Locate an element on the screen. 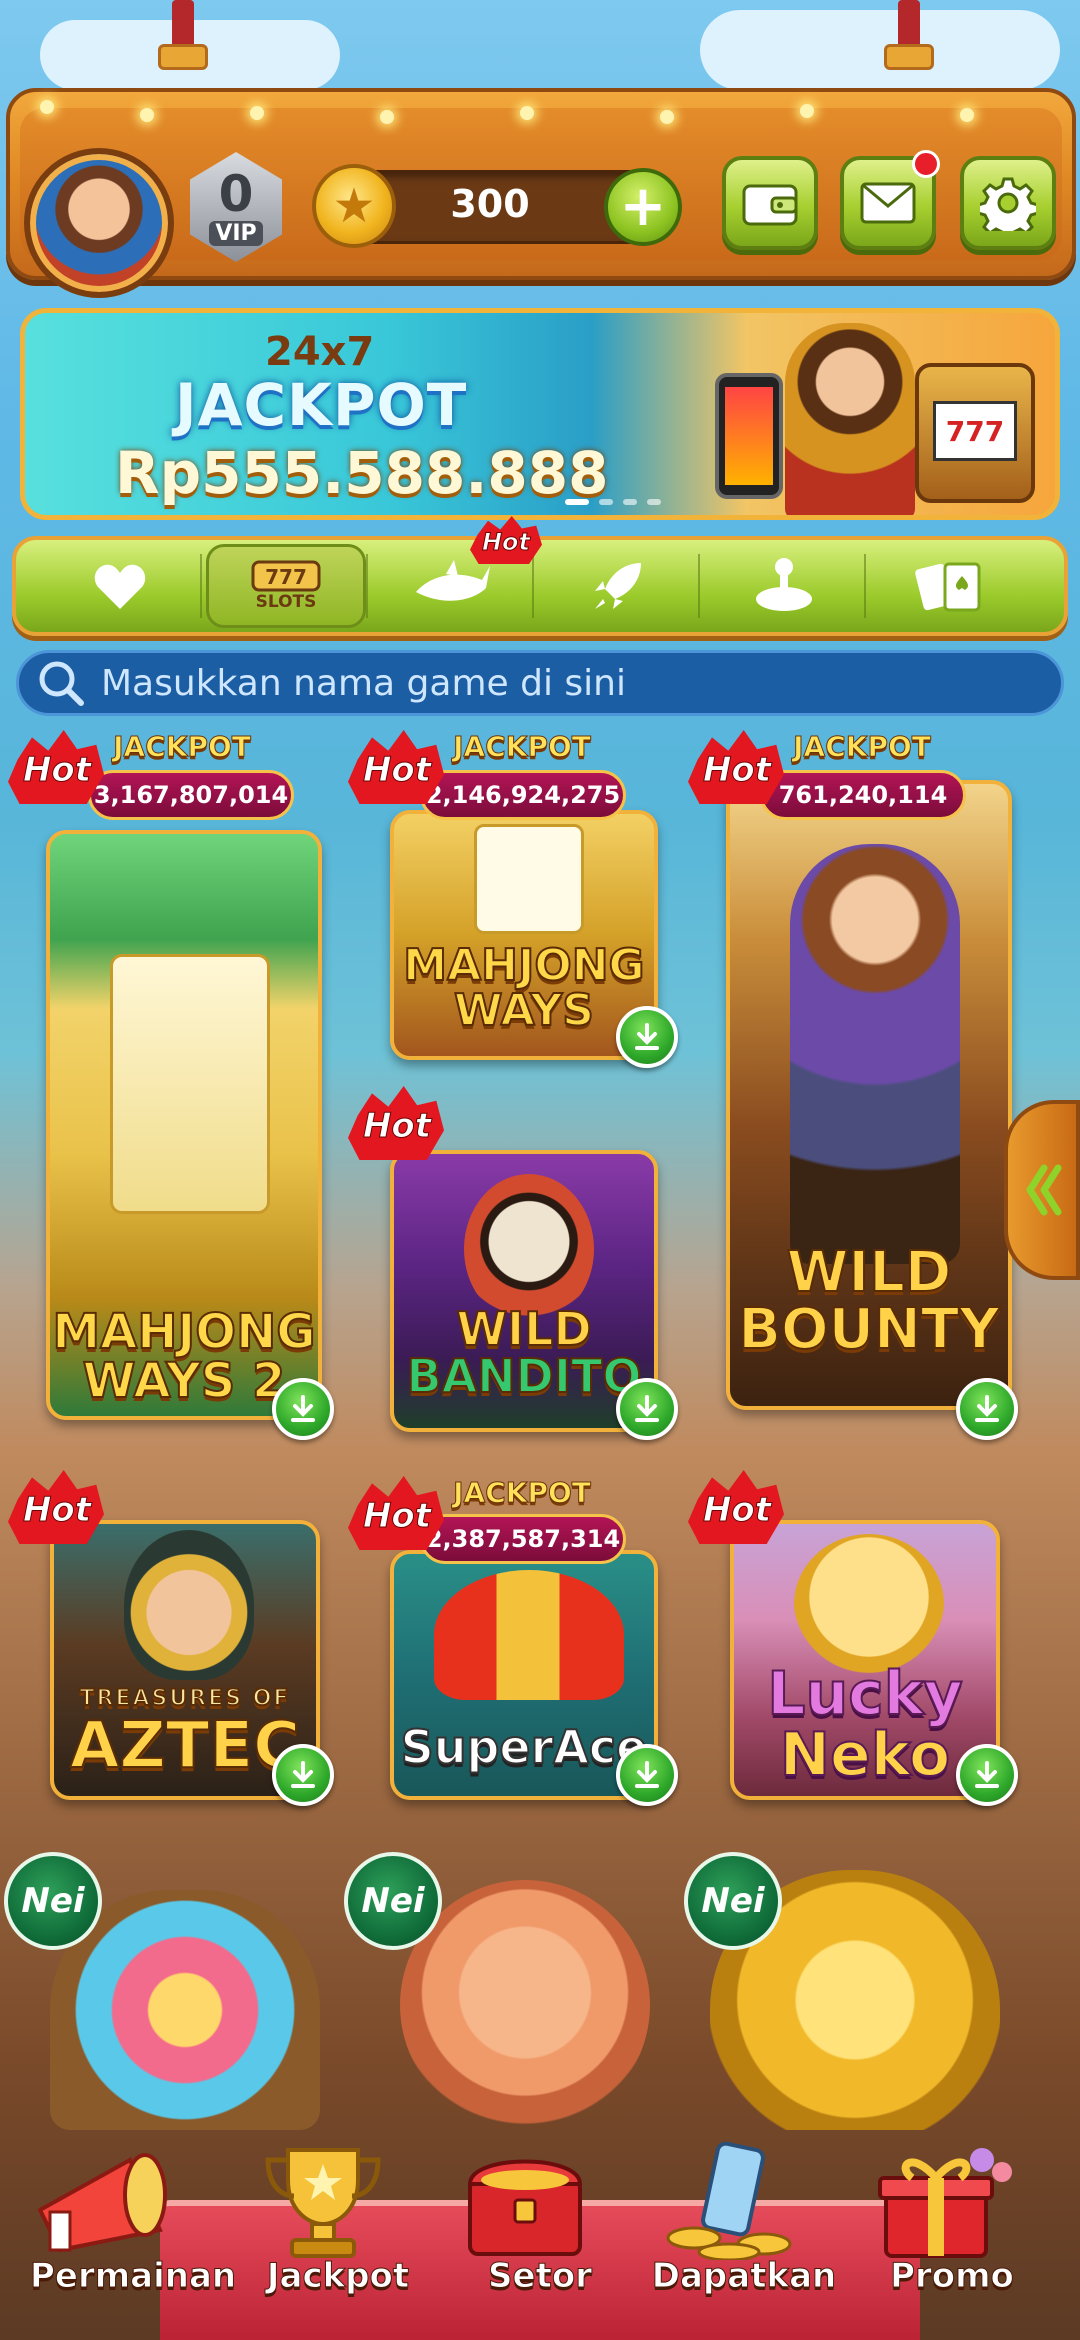  jackpot-amount: 2,387,587,314 is located at coordinates (523, 1539).